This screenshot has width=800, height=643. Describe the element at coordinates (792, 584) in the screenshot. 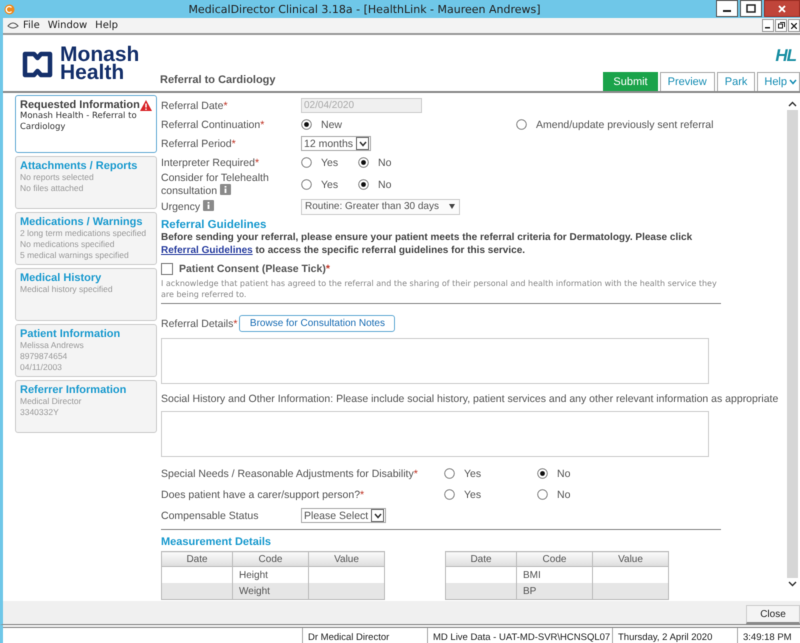

I see `scroll-down-icon` at that location.